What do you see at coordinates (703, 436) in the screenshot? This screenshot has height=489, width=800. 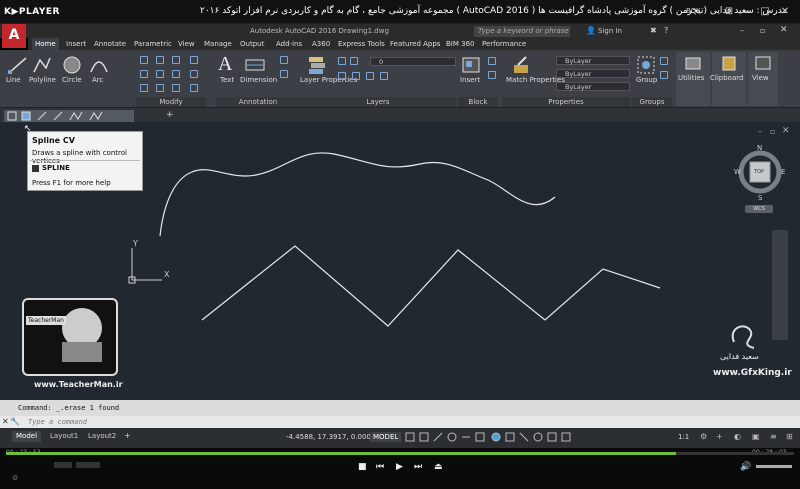 I see `workspace-gear-icon: ⚙` at bounding box center [703, 436].